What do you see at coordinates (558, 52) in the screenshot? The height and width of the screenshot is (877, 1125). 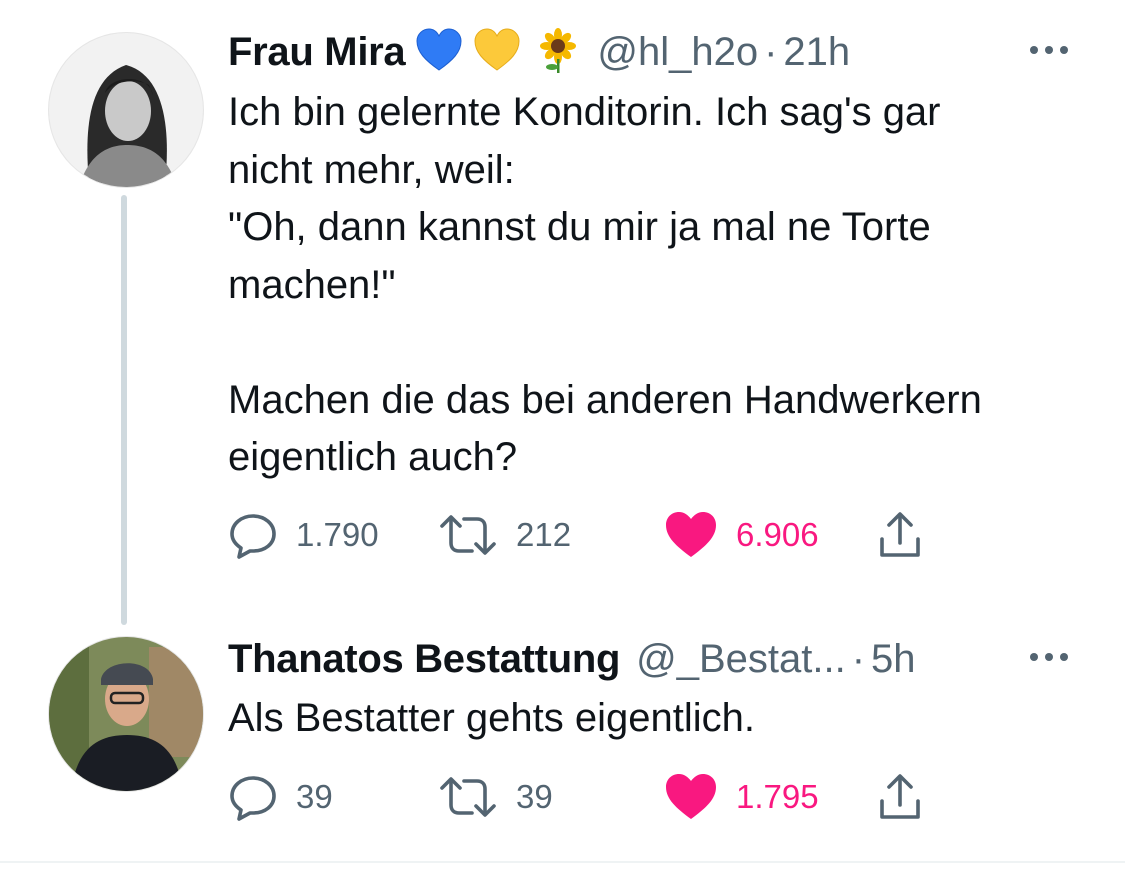 I see `sunflower-icon` at bounding box center [558, 52].